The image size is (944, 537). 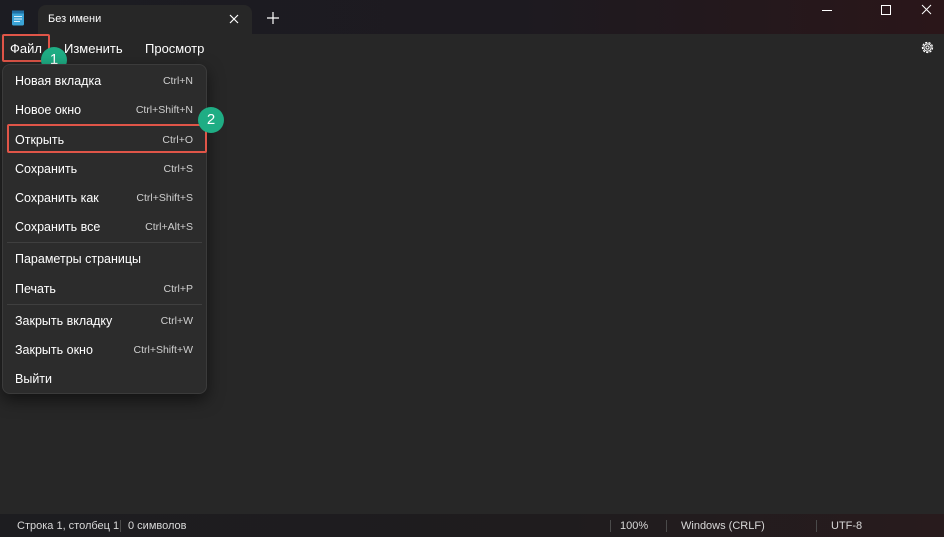 What do you see at coordinates (104, 198) in the screenshot?
I see `menu-item-save-as: Сохранить как Ctrl+Shift+S` at bounding box center [104, 198].